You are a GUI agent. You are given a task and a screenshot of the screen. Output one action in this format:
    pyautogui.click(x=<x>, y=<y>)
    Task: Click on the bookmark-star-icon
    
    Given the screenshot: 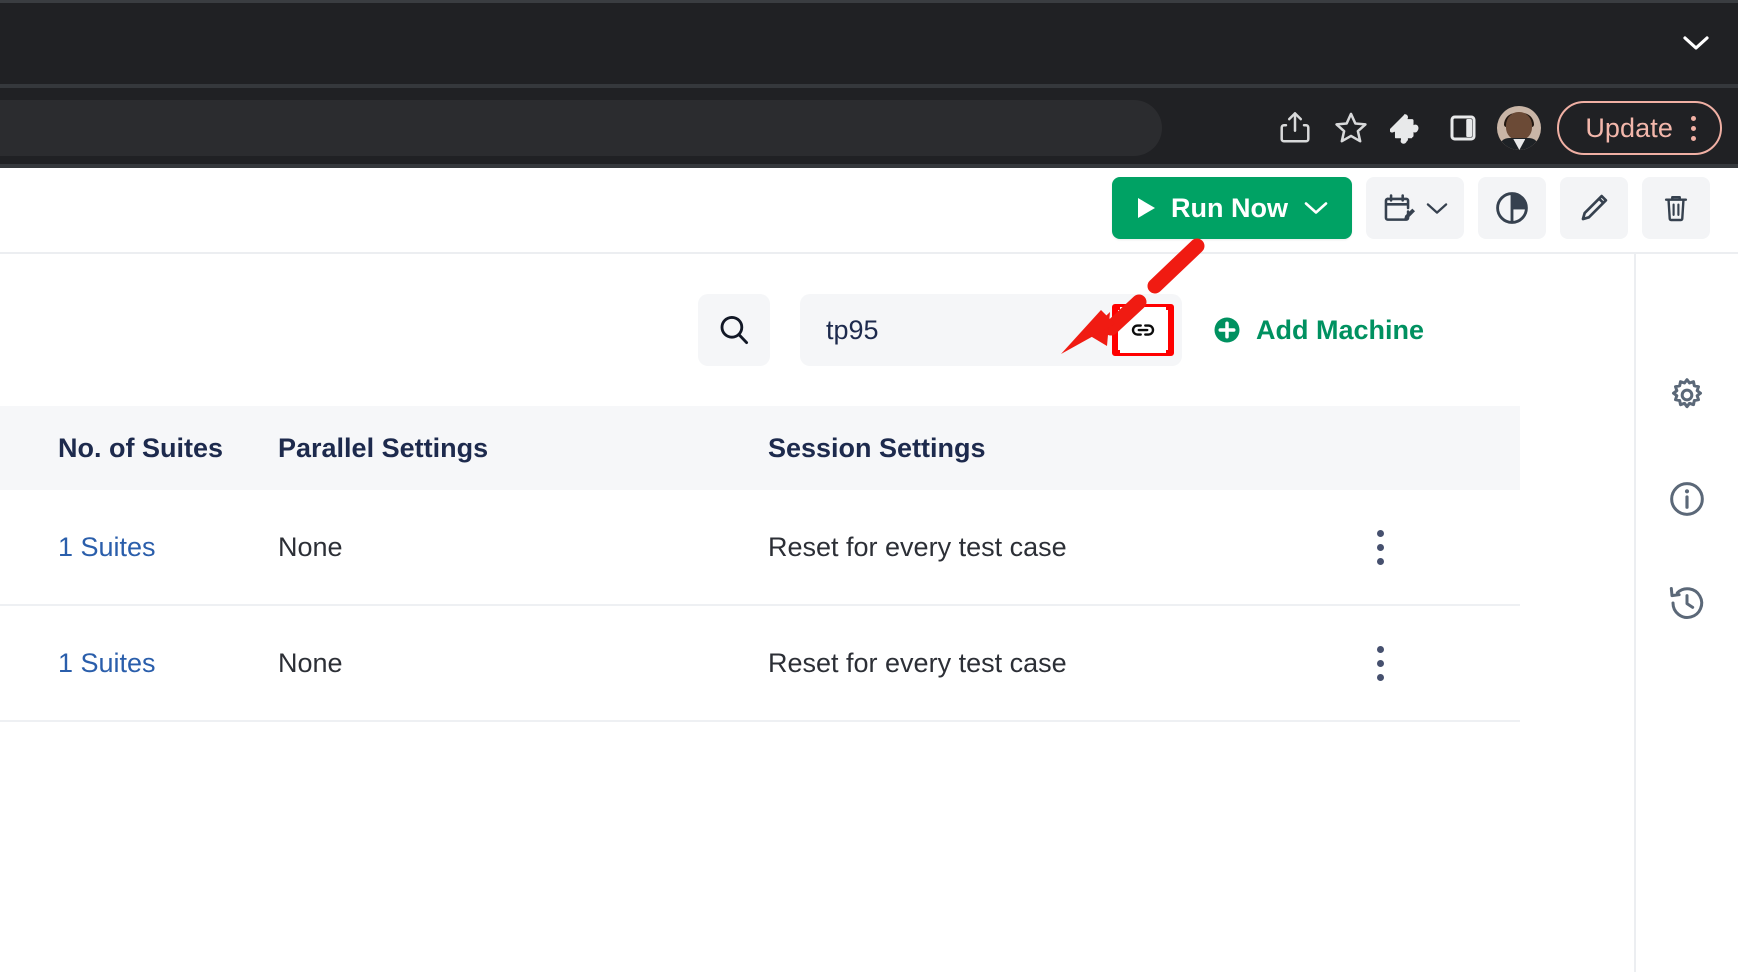 What is the action you would take?
    pyautogui.click(x=1351, y=128)
    